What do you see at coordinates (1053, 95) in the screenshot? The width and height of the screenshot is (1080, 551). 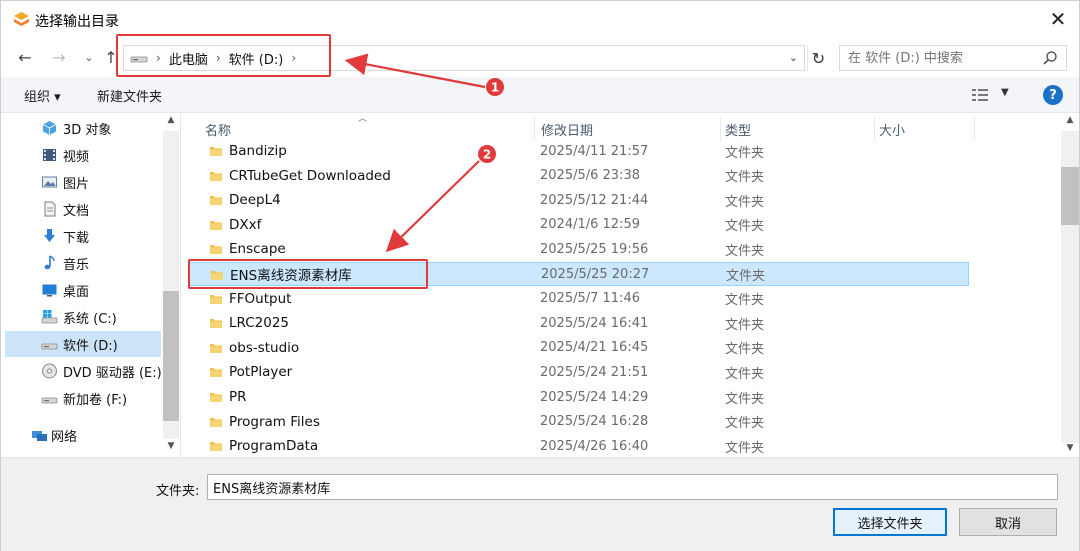 I see `help-icon: ?` at bounding box center [1053, 95].